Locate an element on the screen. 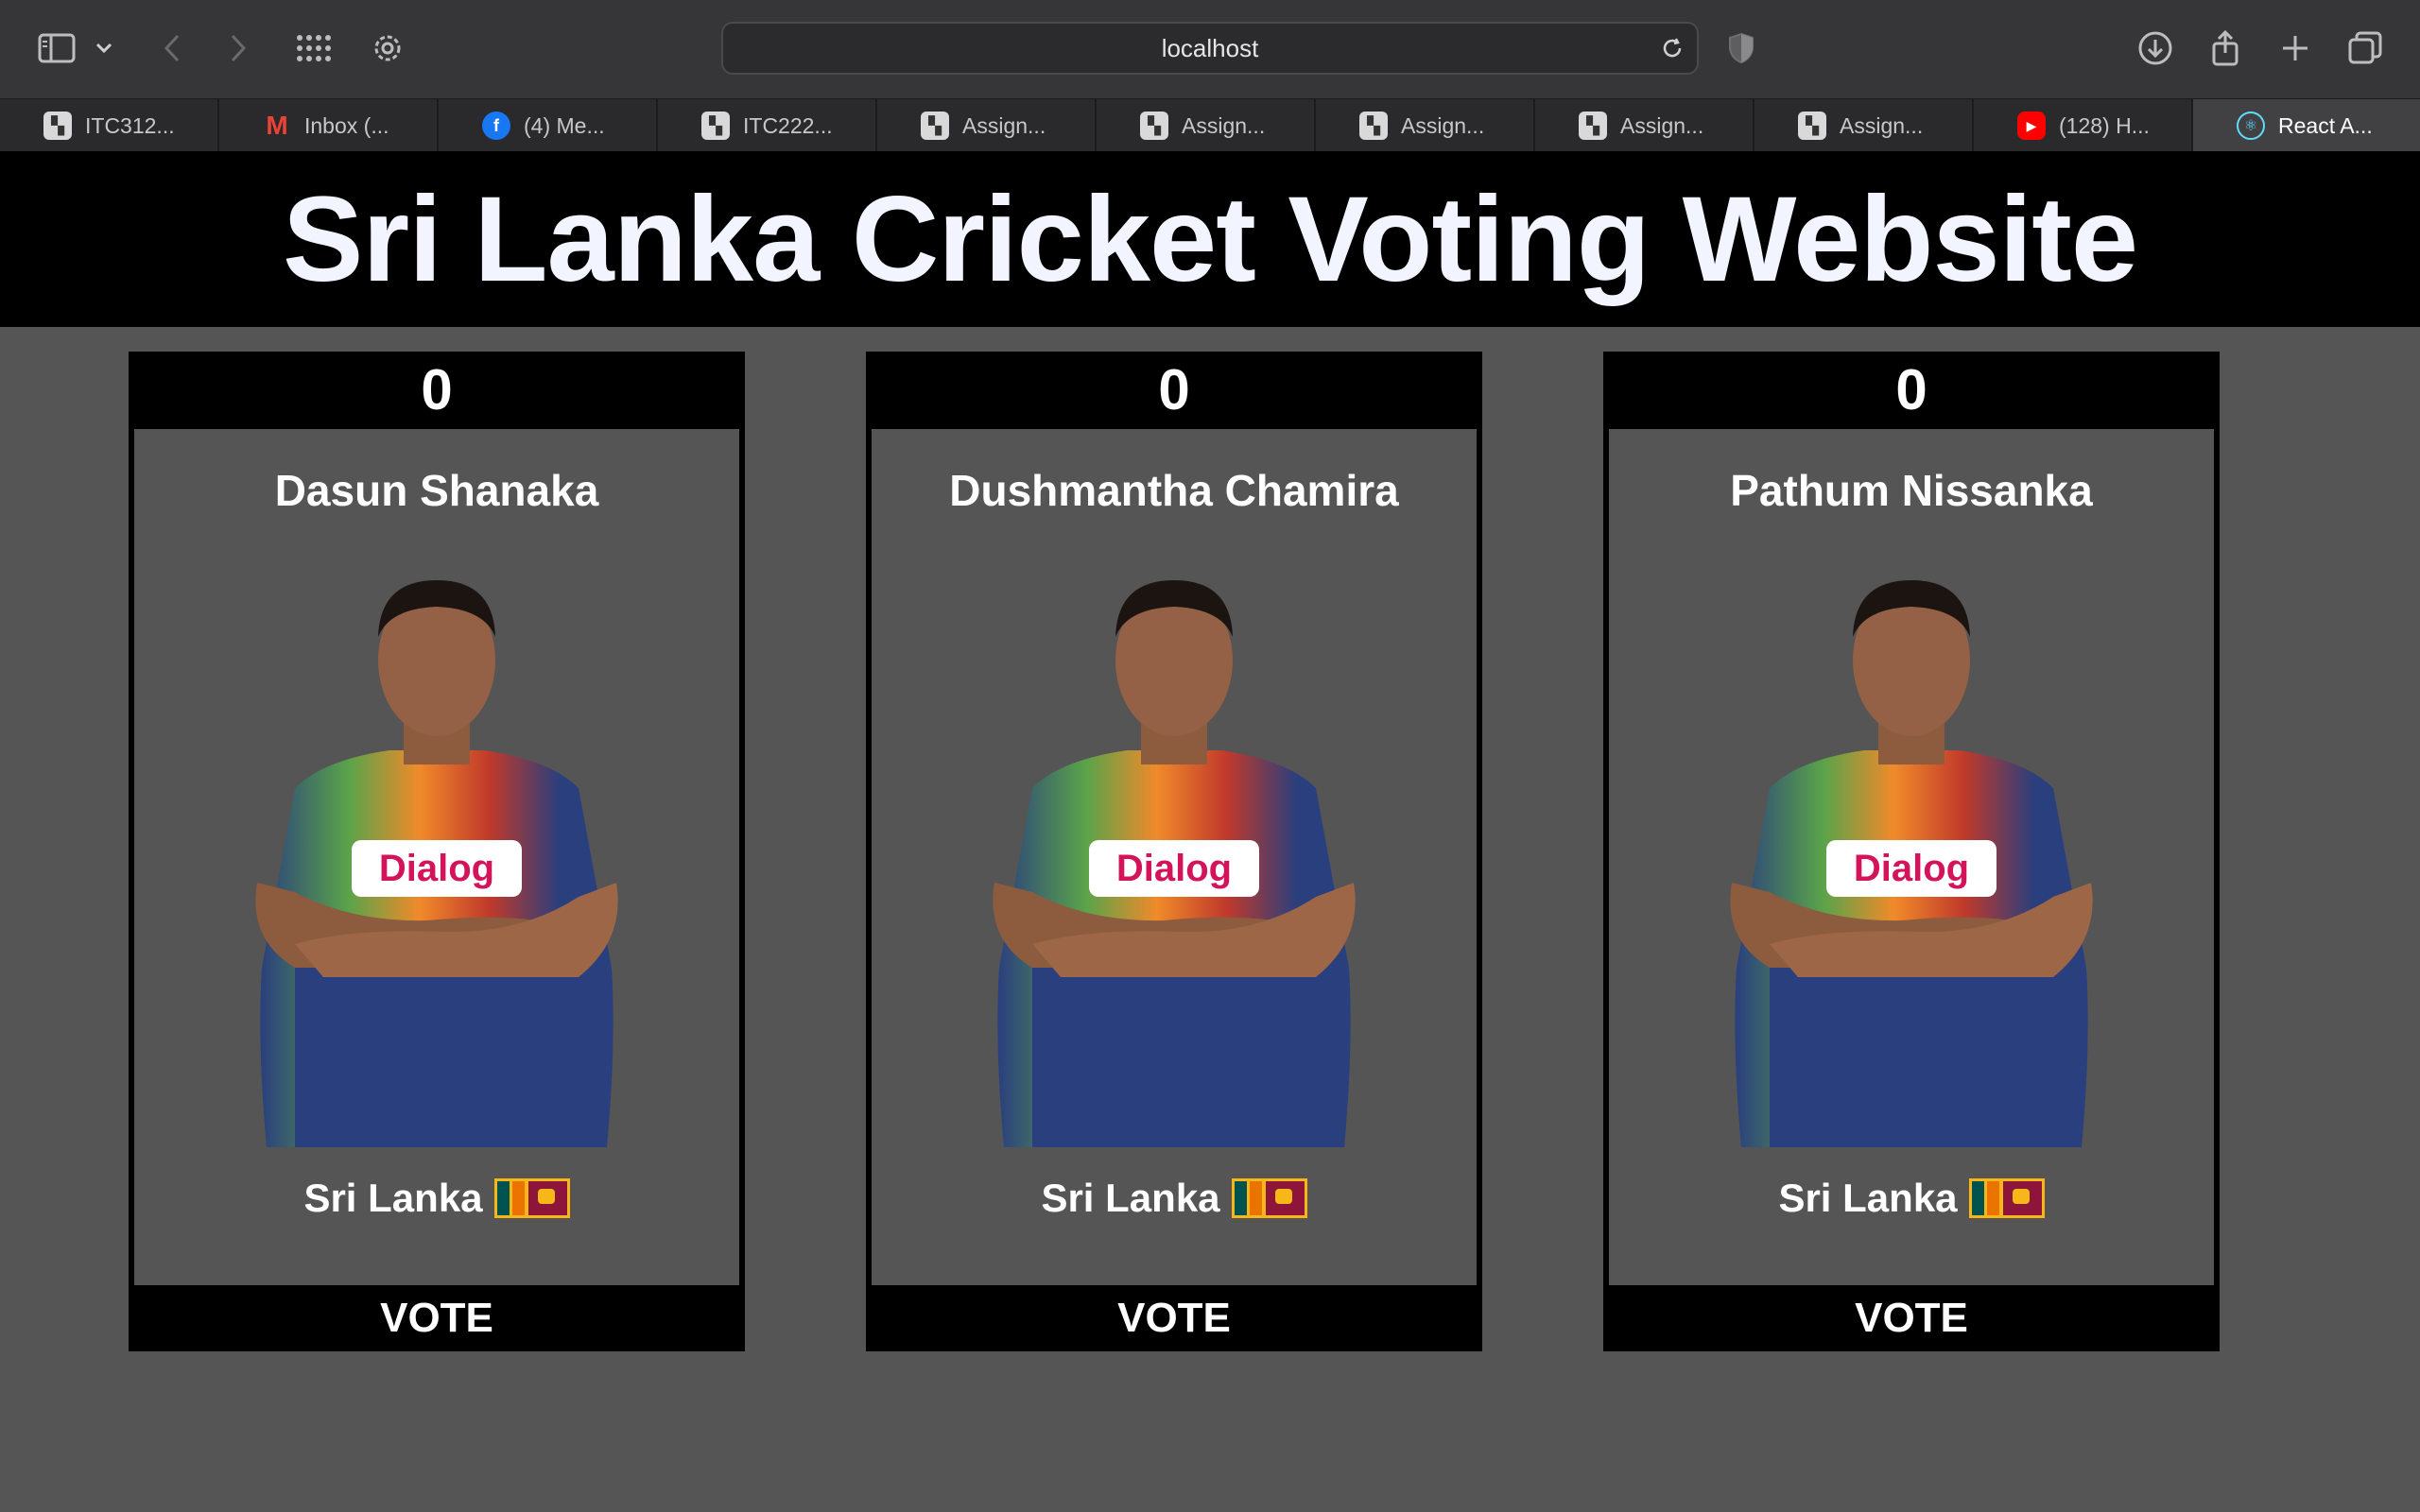 This screenshot has width=2420, height=1512. player-name: Dasun Shanaka is located at coordinates (437, 490).